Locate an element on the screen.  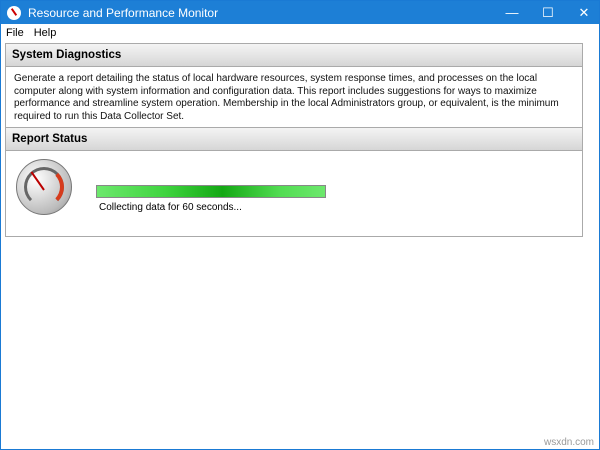
menu-bar: File Help is located at coordinates (300, 32).